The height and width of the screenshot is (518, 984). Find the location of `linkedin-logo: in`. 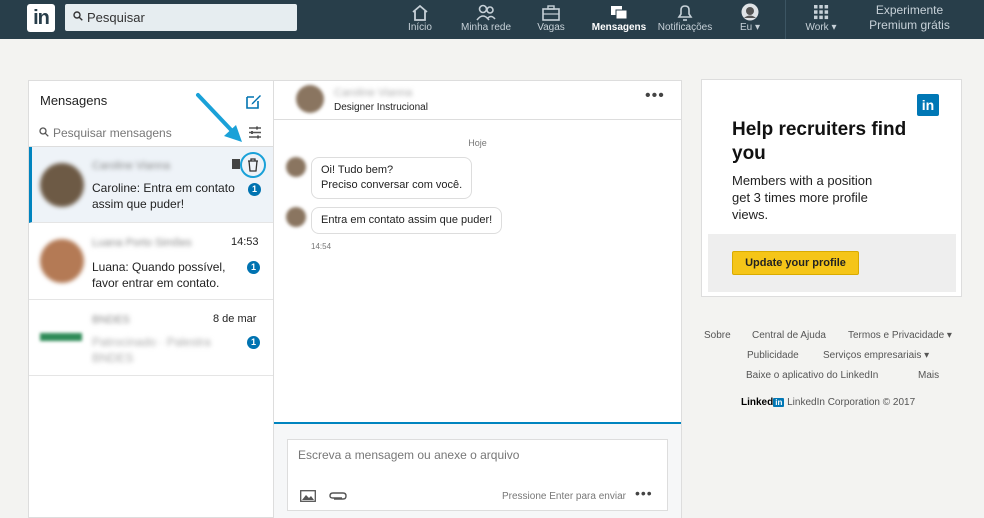

linkedin-logo: in is located at coordinates (41, 18).